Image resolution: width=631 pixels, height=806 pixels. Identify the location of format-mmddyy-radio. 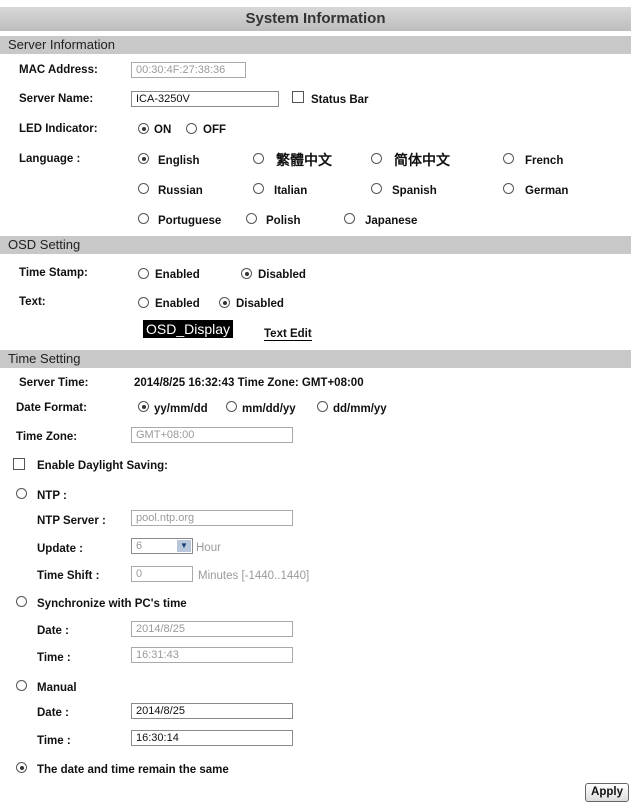
(231, 406).